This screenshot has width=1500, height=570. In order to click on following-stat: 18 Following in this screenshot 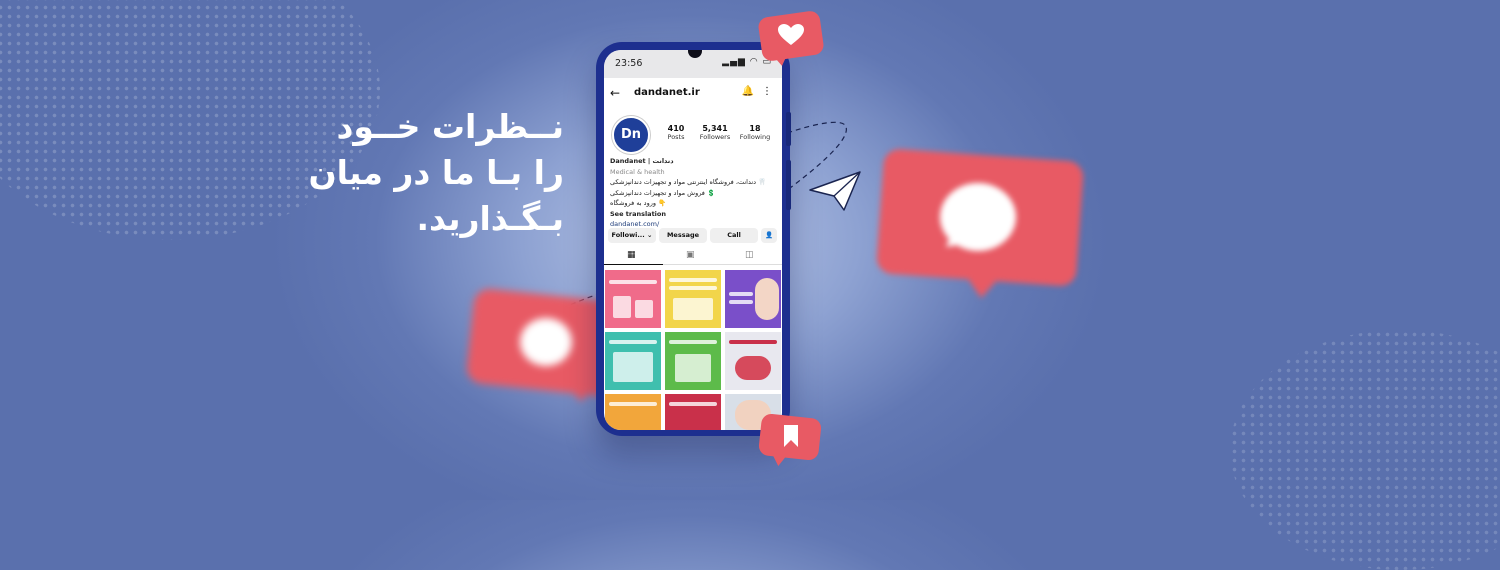, I will do `click(755, 132)`.